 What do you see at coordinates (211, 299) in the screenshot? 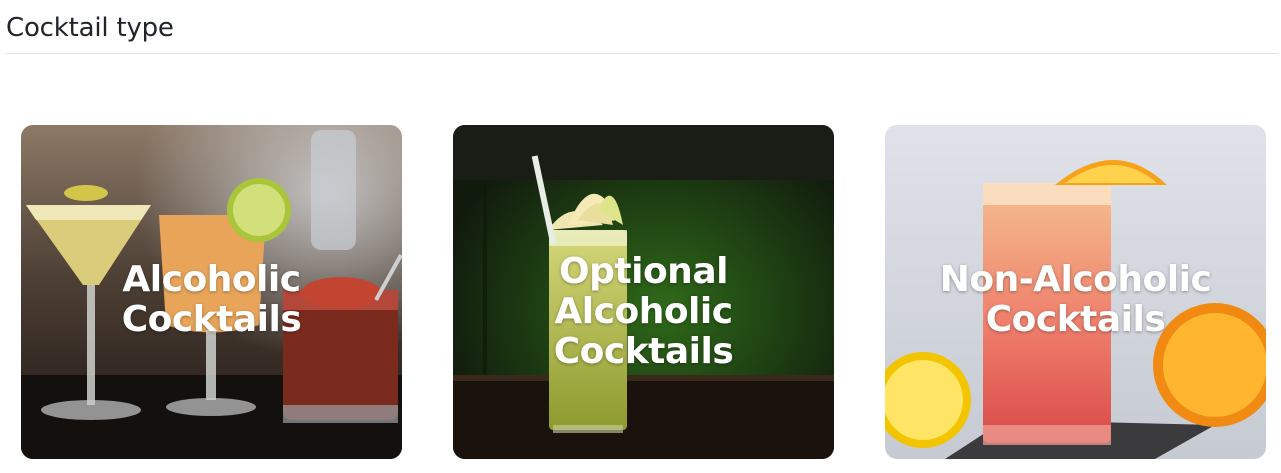
I see `card-label: Alcoholic Cocktails` at bounding box center [211, 299].